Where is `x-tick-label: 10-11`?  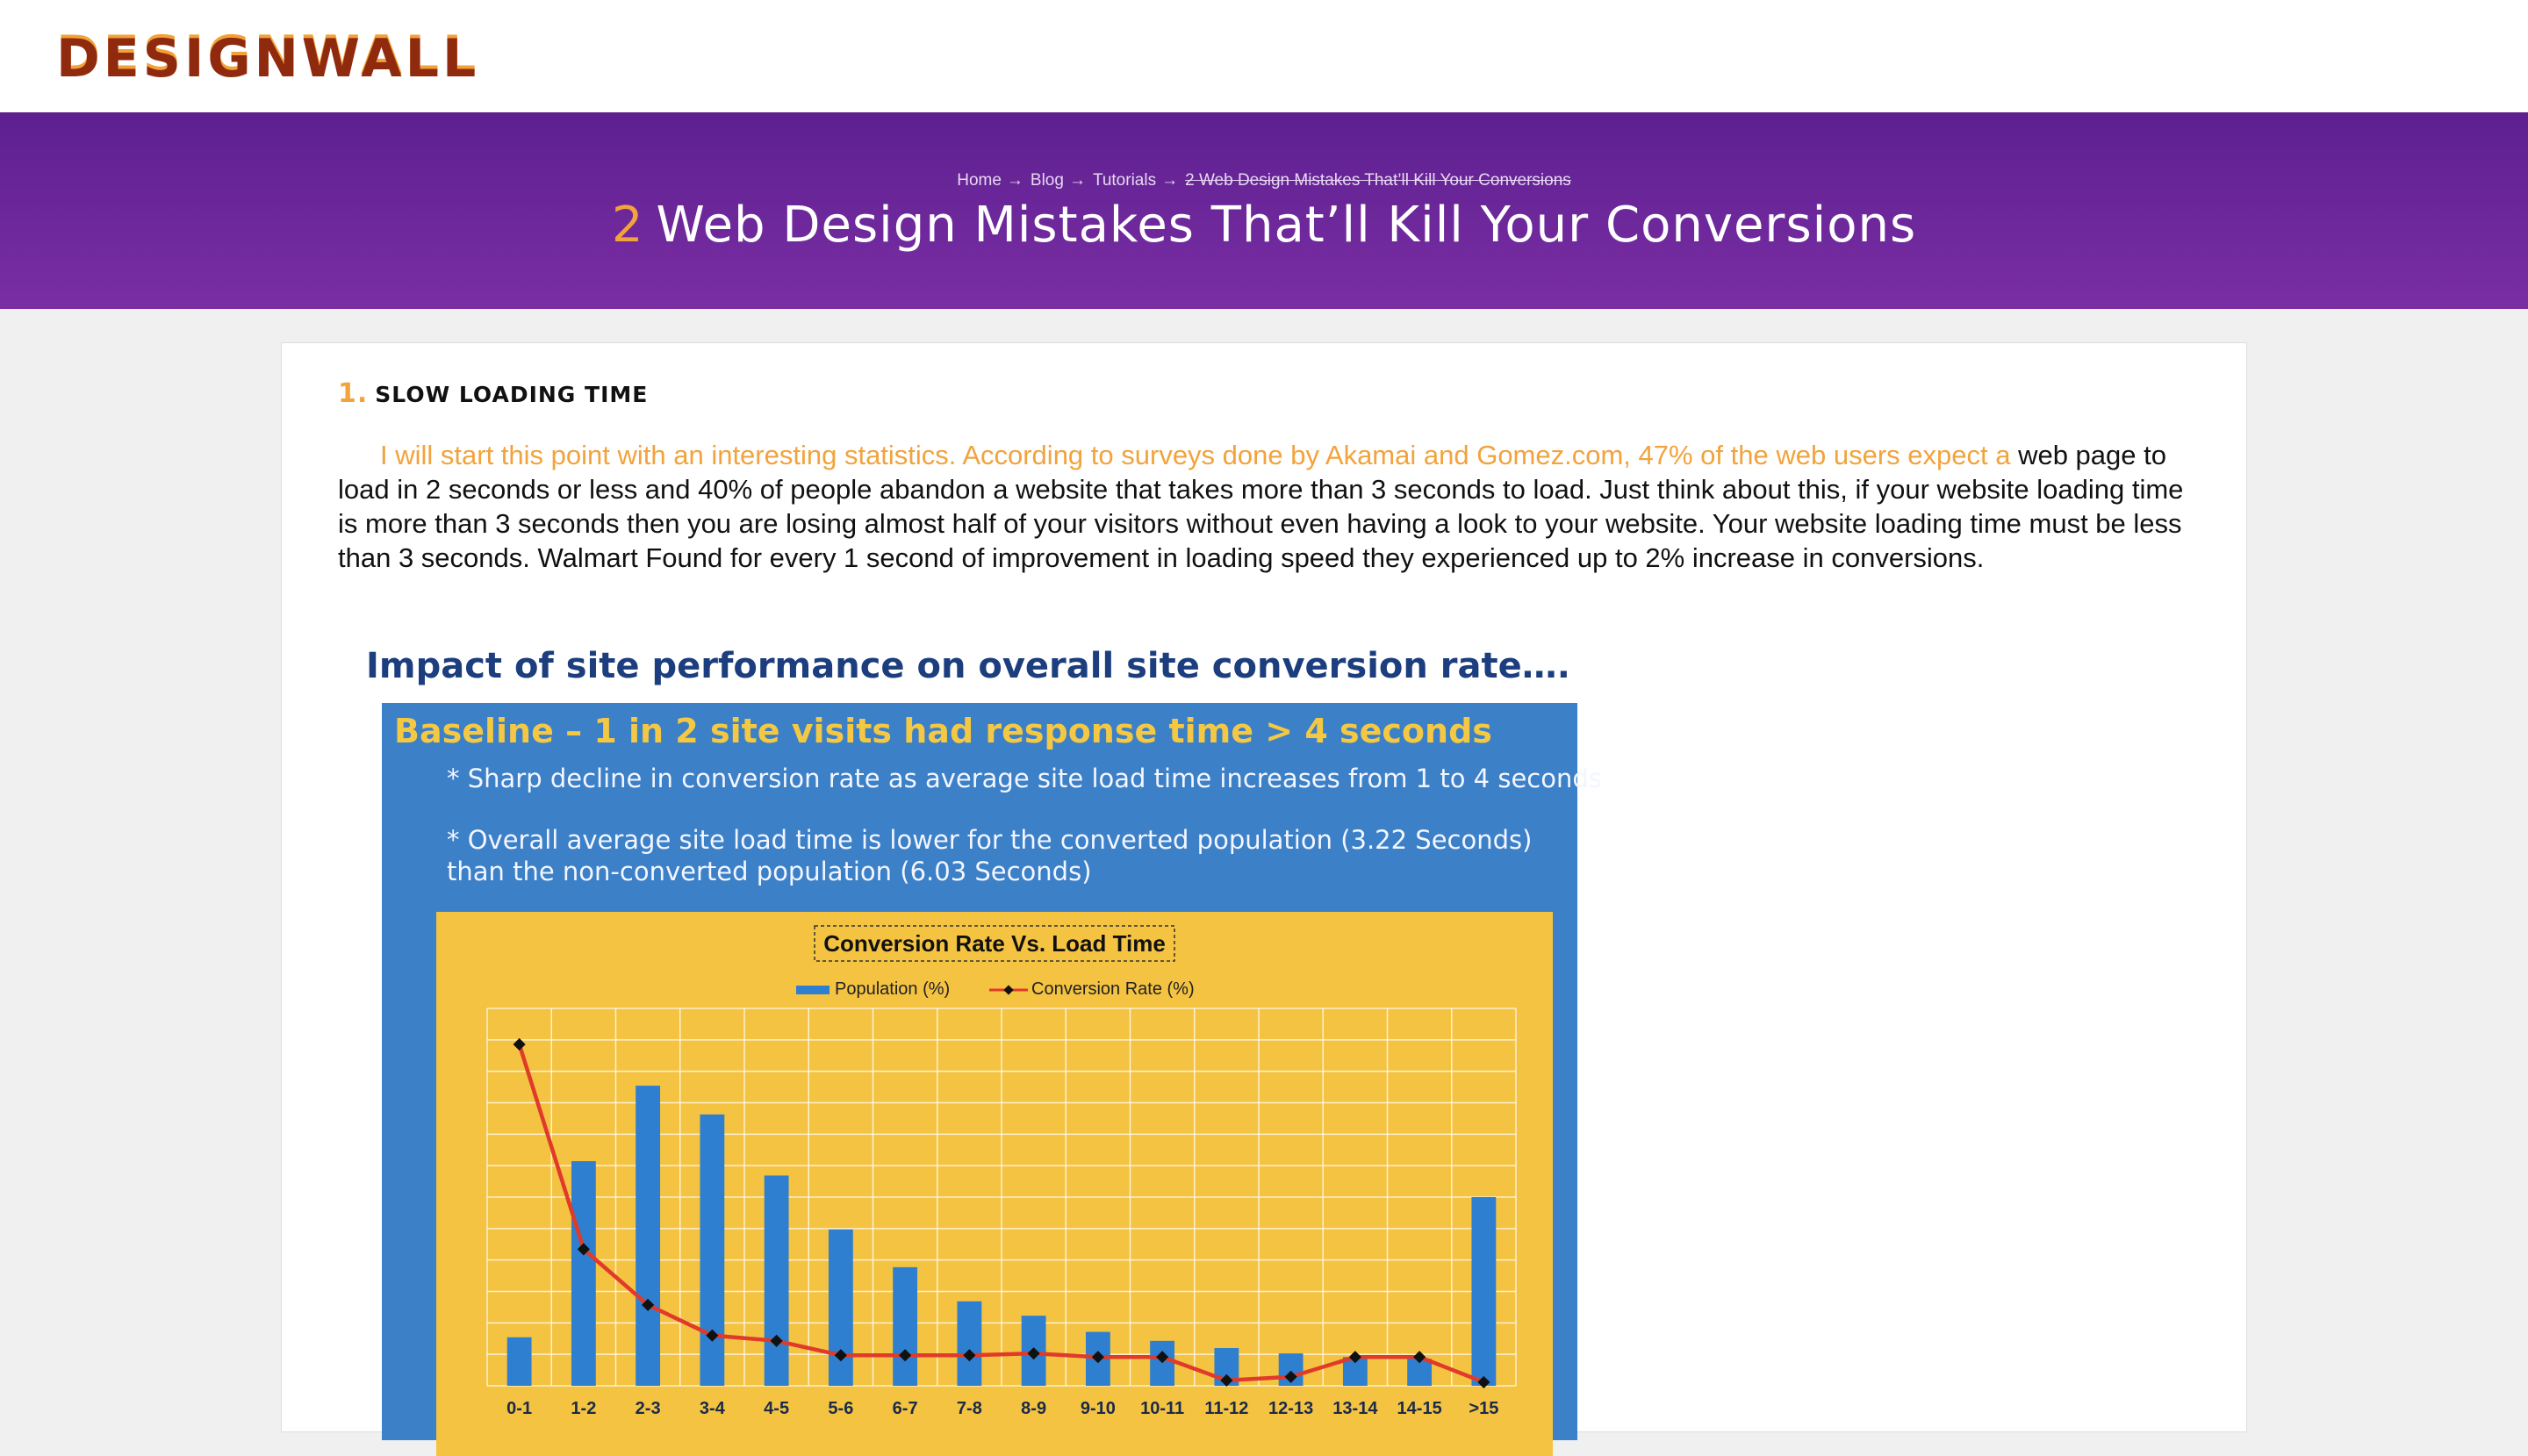
x-tick-label: 10-11 is located at coordinates (1162, 1408).